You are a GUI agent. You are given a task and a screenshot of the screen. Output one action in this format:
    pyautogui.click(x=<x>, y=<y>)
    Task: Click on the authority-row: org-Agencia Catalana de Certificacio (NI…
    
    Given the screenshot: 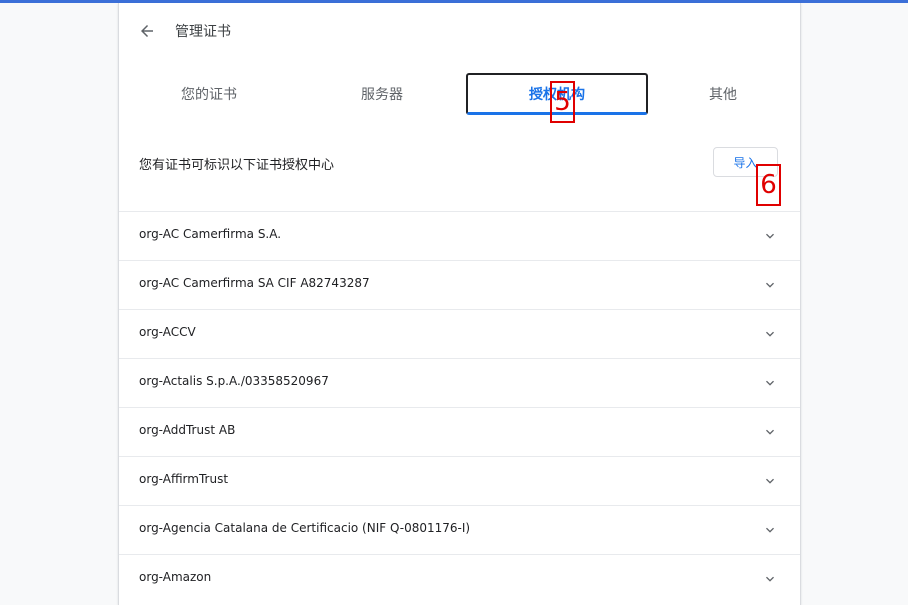 What is the action you would take?
    pyautogui.click(x=459, y=529)
    